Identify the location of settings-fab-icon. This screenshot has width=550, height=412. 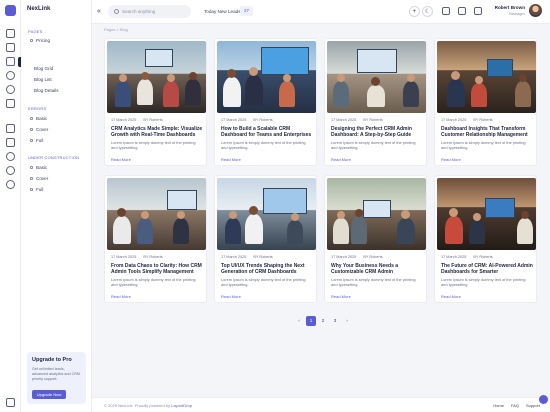
(543, 399).